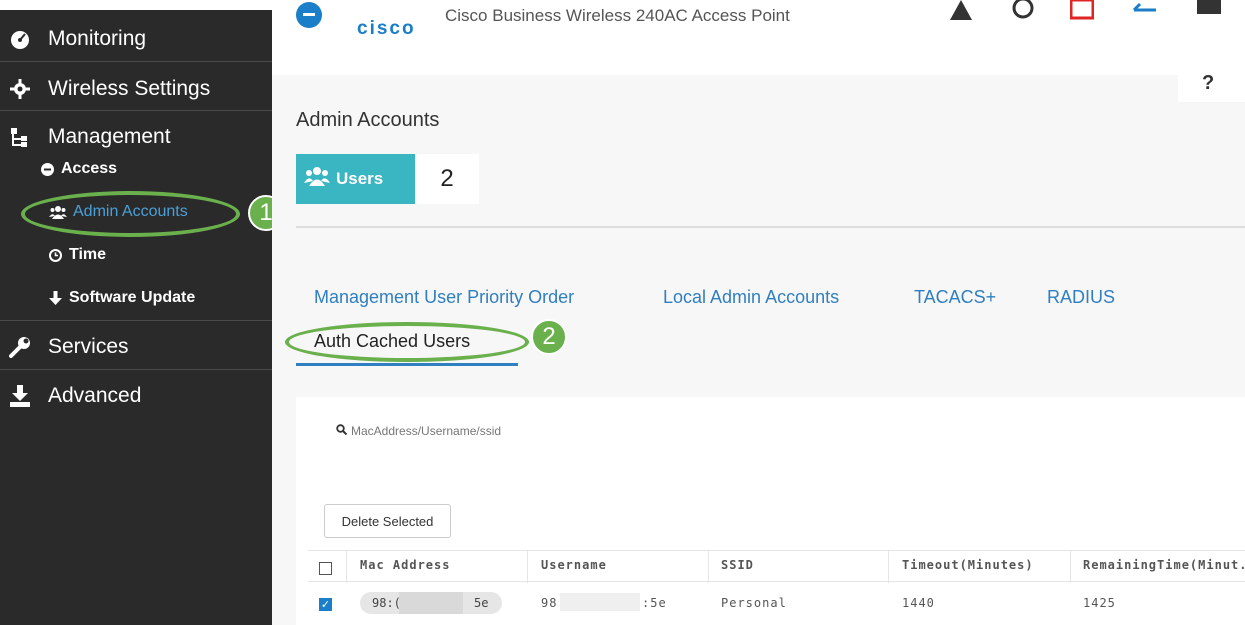 The image size is (1245, 625). What do you see at coordinates (309, 15) in the screenshot?
I see `menu-icon` at bounding box center [309, 15].